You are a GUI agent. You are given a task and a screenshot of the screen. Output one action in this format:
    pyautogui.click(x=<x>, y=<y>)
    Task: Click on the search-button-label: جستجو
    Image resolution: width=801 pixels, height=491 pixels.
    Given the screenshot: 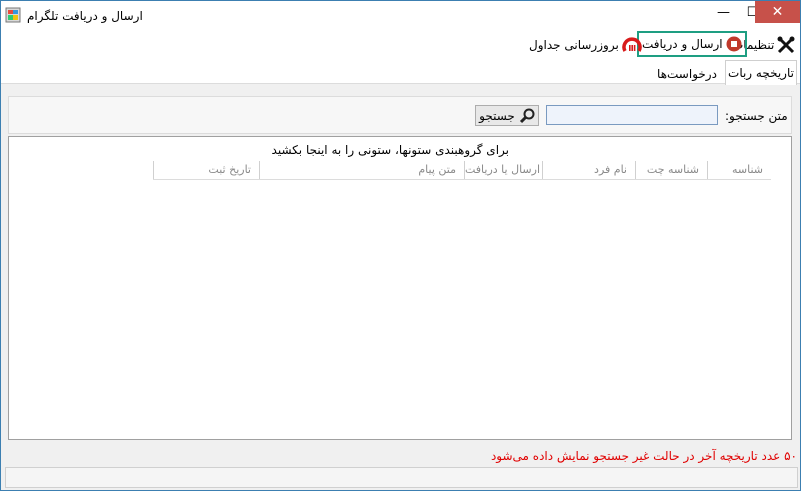 What is the action you would take?
    pyautogui.click(x=497, y=115)
    